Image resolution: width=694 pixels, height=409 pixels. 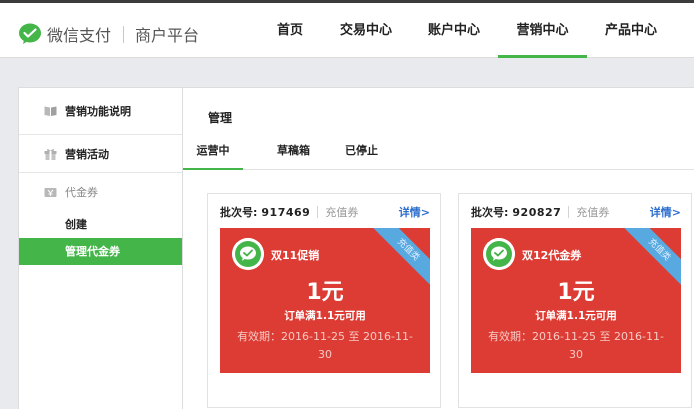 What do you see at coordinates (295, 255) in the screenshot?
I see `coupon-name: 双11促销` at bounding box center [295, 255].